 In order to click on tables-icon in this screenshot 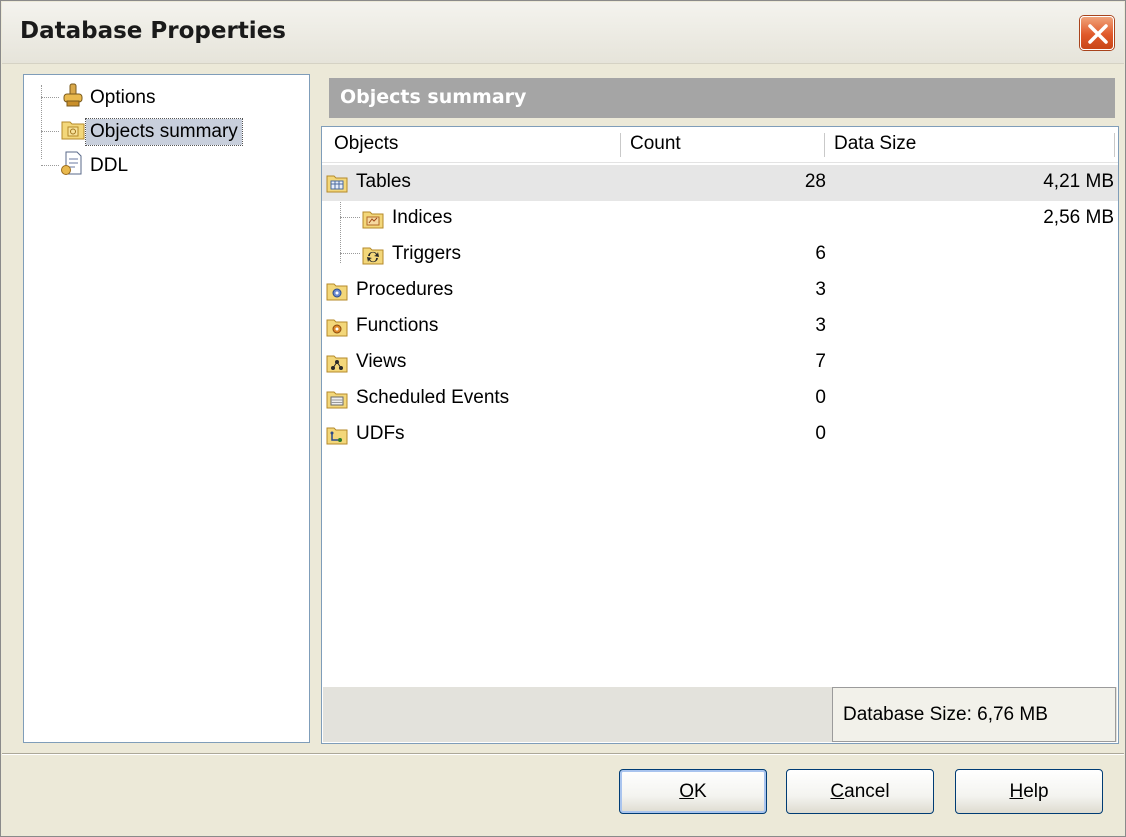, I will do `click(337, 183)`.